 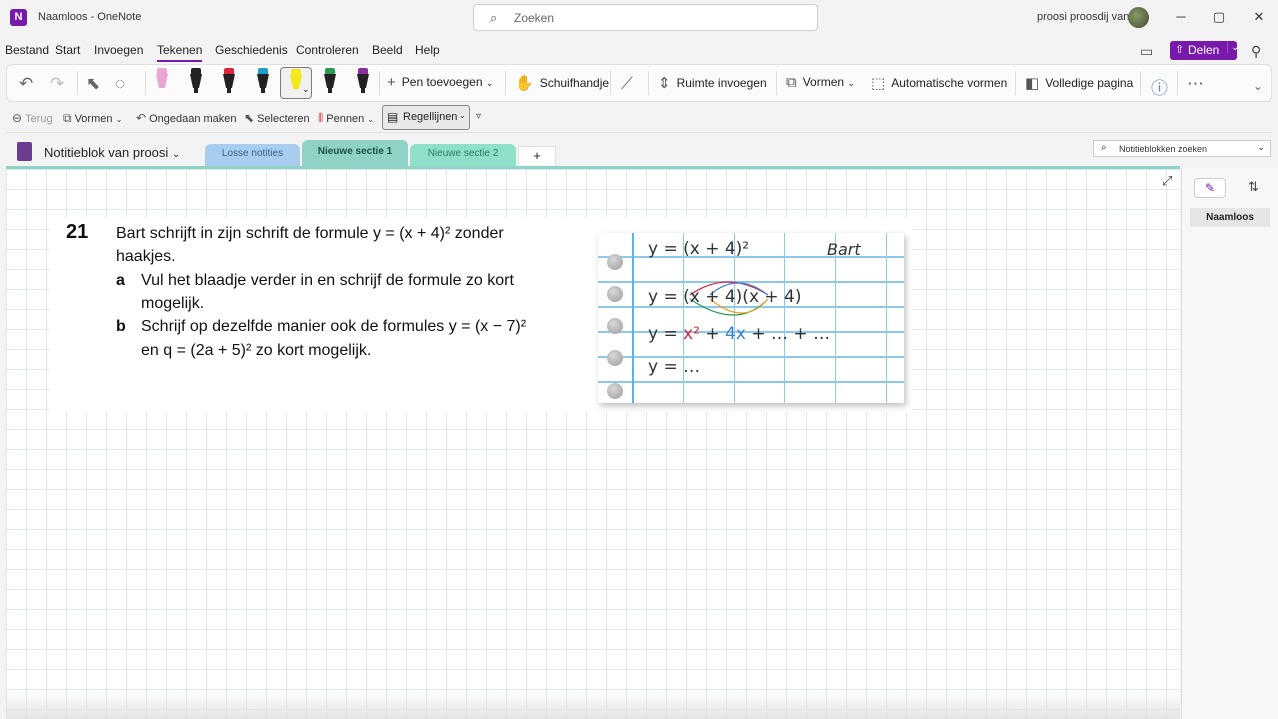 I want to click on close-button: ✕, so click(x=1259, y=17).